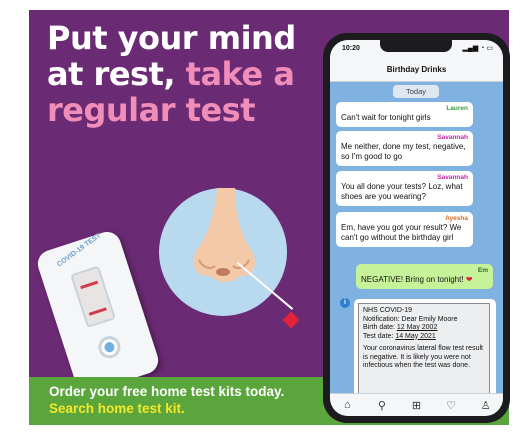  What do you see at coordinates (388, 310) in the screenshot?
I see `notification-title: NHS COVID-19` at bounding box center [388, 310].